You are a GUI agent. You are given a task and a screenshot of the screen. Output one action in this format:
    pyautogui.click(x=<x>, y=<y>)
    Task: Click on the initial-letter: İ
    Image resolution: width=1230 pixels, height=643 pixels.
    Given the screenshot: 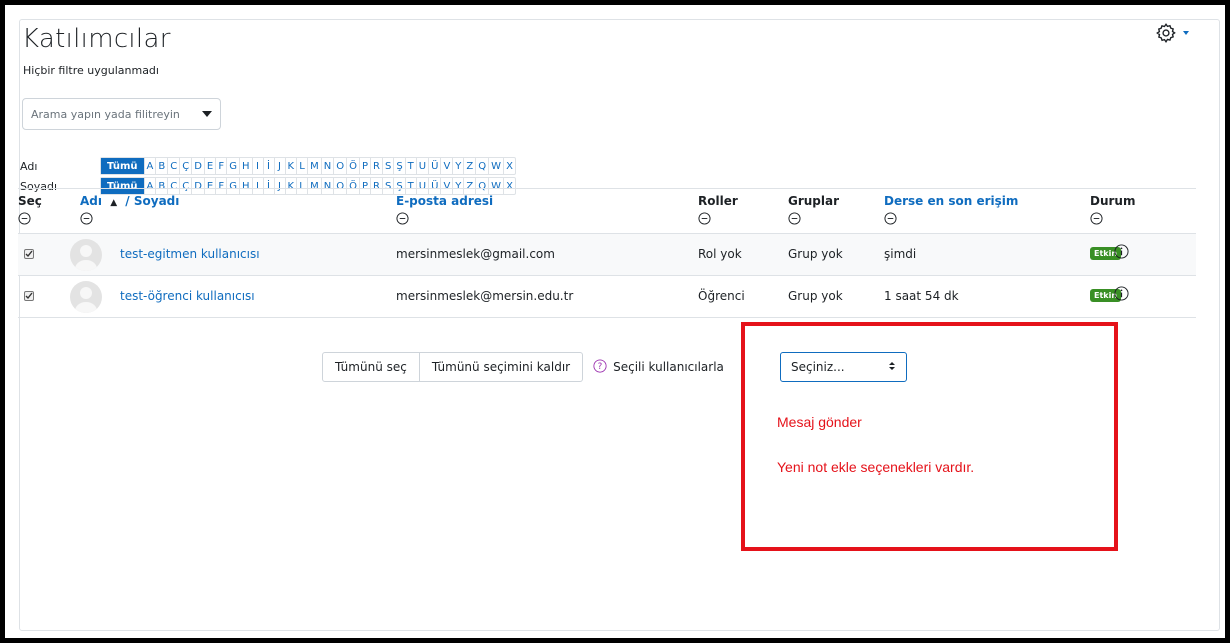 What is the action you would take?
    pyautogui.click(x=269, y=166)
    